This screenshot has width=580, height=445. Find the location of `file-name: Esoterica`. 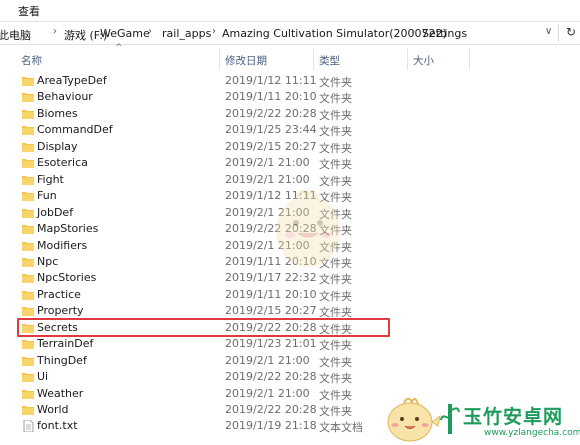

file-name: Esoterica is located at coordinates (62, 163).